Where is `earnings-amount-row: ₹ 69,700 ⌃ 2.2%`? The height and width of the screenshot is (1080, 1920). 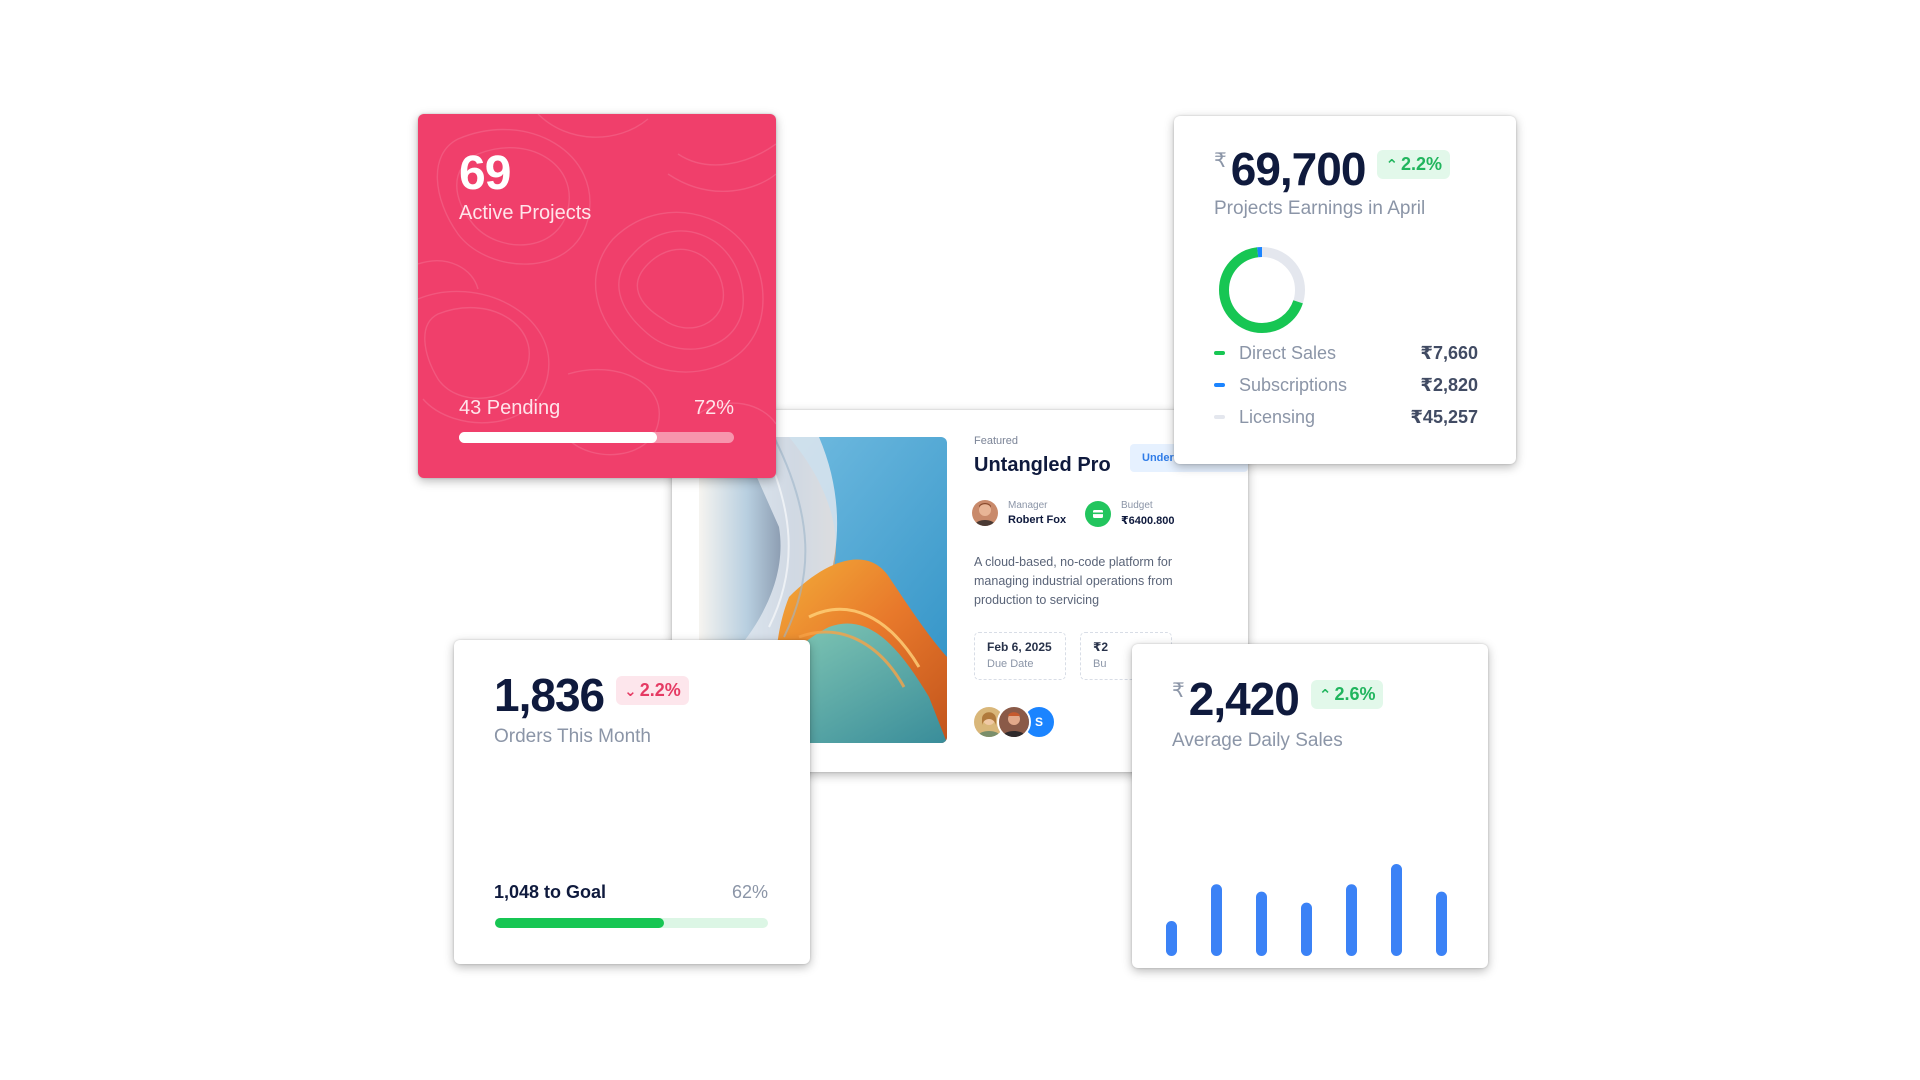
earnings-amount-row: ₹ 69,700 ⌃ 2.2% is located at coordinates (1332, 169).